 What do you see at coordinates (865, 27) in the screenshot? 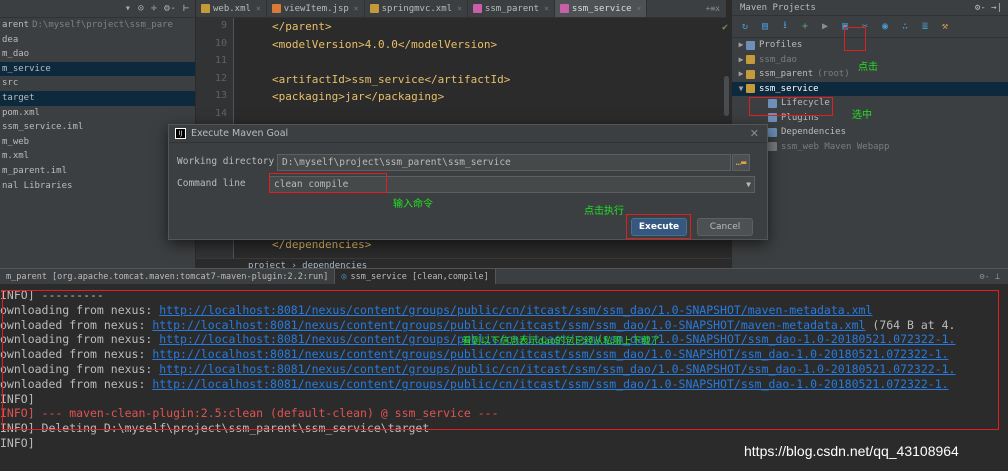
I see `toggle-offline-icon: ✂` at bounding box center [865, 27].